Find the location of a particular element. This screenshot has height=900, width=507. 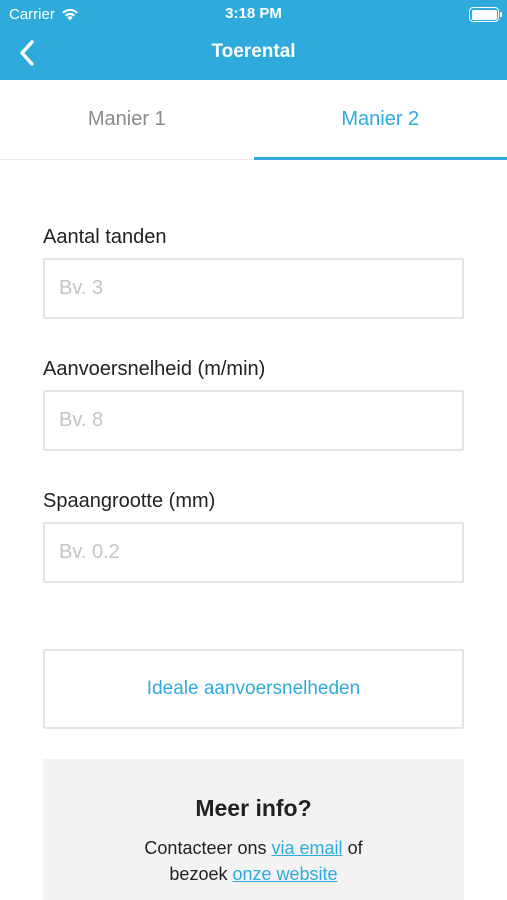

info-contact-text: Contacteer ons is located at coordinates (205, 848).